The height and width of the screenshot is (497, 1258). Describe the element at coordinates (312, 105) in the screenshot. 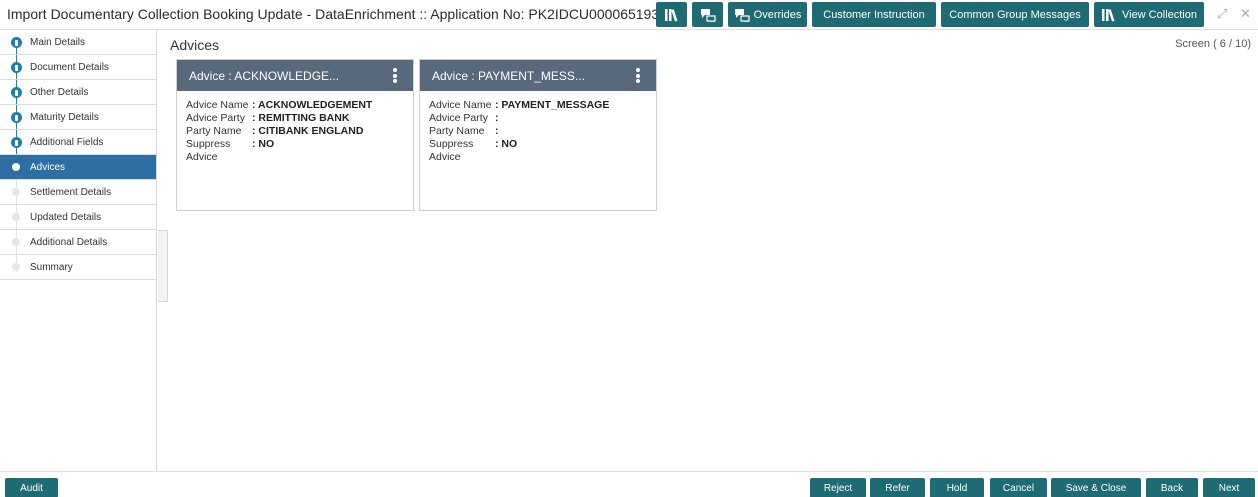

I see `advice-name-value: : ACKNOWLEDGEMENT` at that location.